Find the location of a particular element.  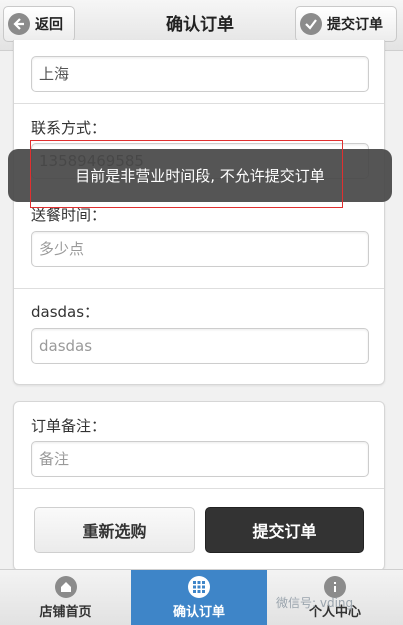

reselect-button: 重新选购 is located at coordinates (114, 530).